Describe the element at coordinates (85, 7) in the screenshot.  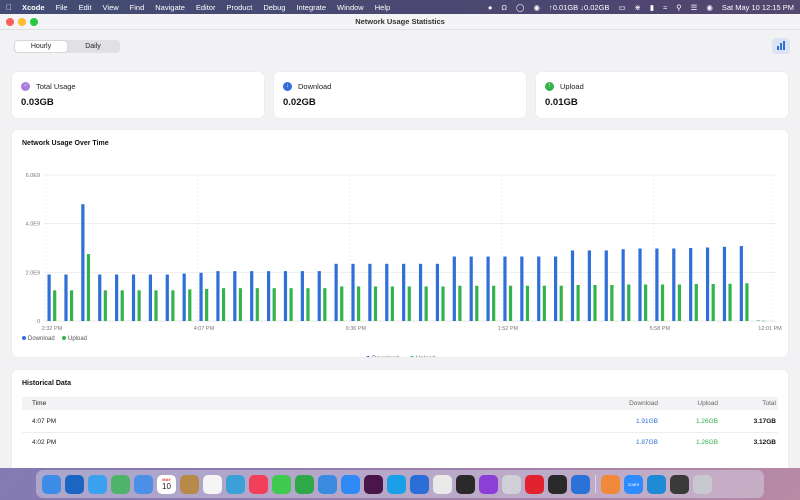
I see `menu-edit: Edit` at that location.